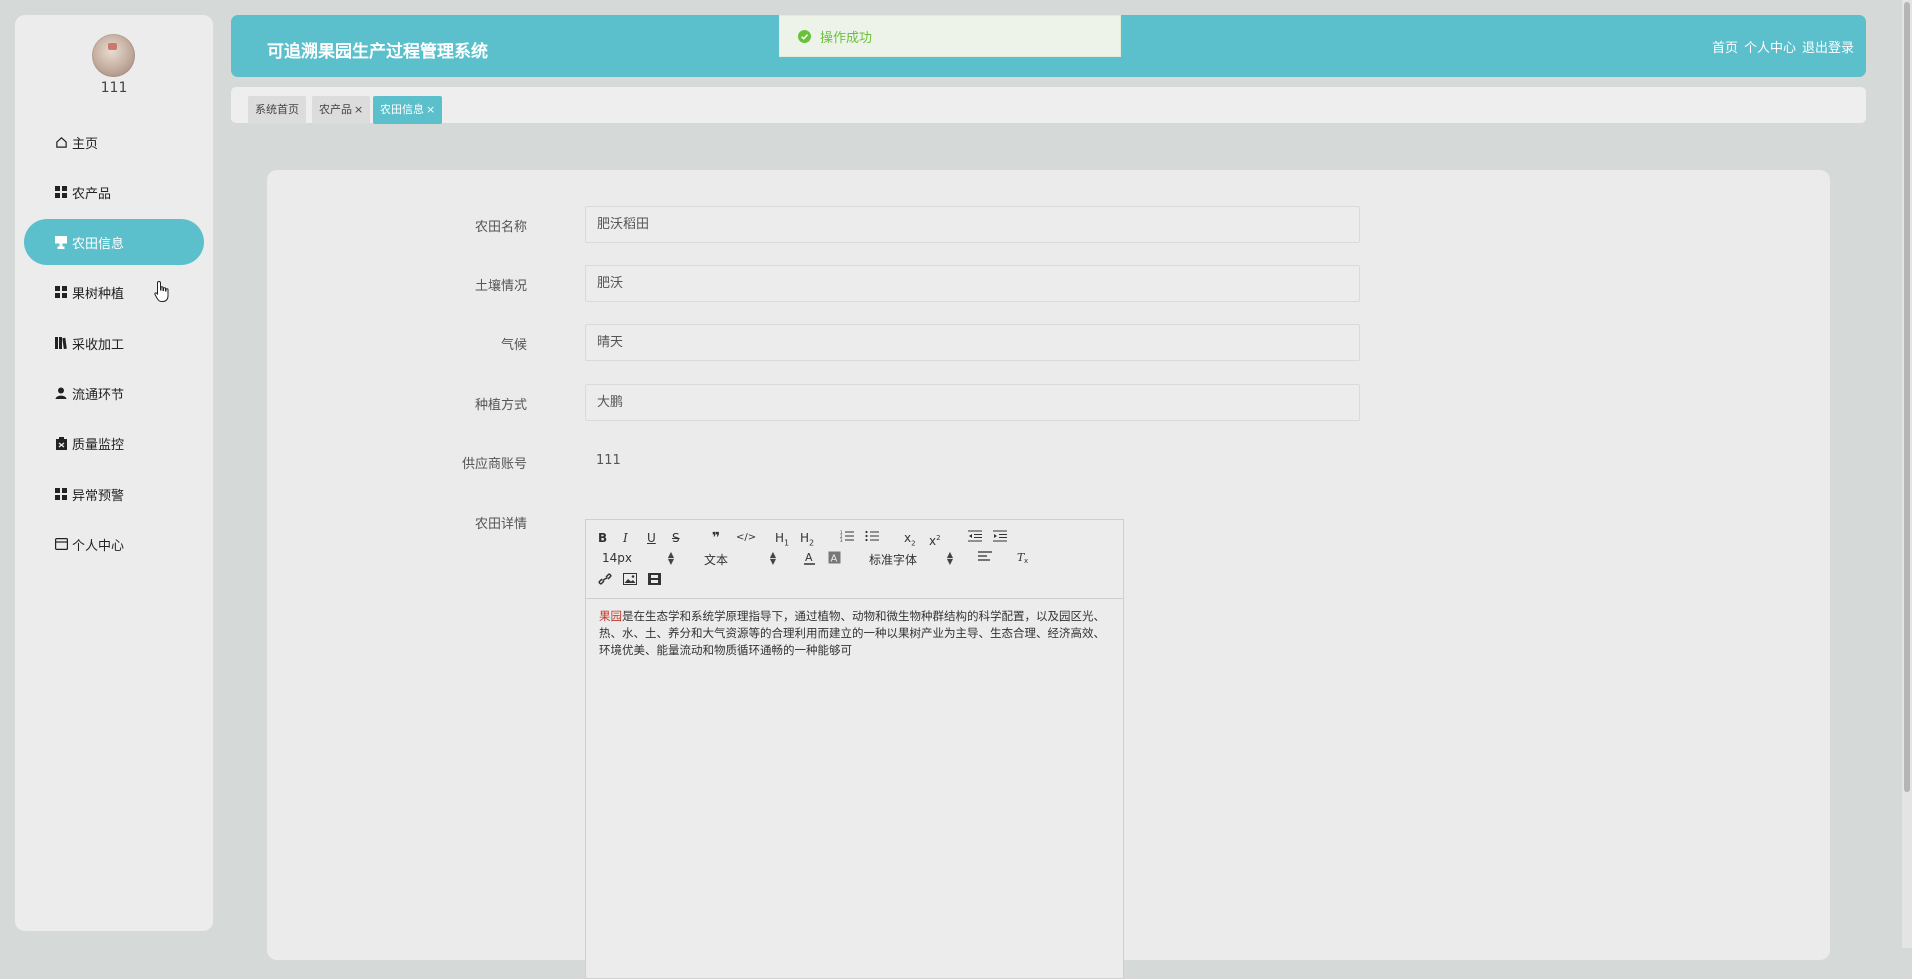  What do you see at coordinates (972, 342) in the screenshot?
I see `climate-input: 晴天` at bounding box center [972, 342].